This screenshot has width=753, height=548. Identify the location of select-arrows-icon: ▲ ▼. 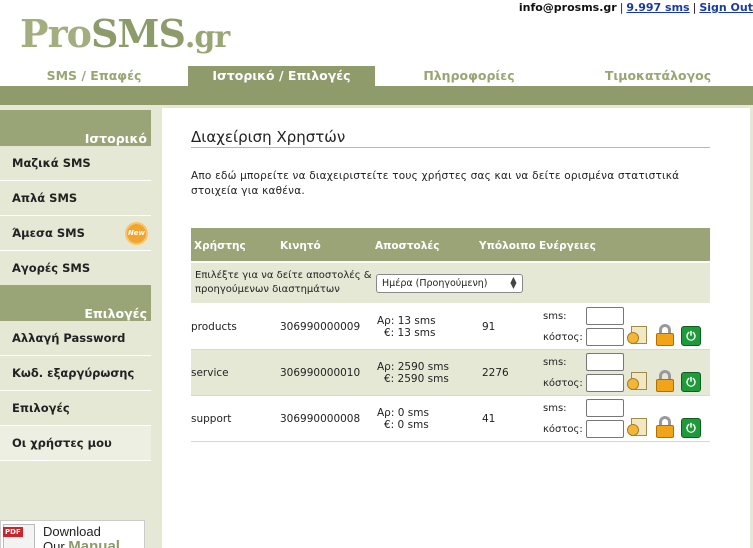
(513, 282).